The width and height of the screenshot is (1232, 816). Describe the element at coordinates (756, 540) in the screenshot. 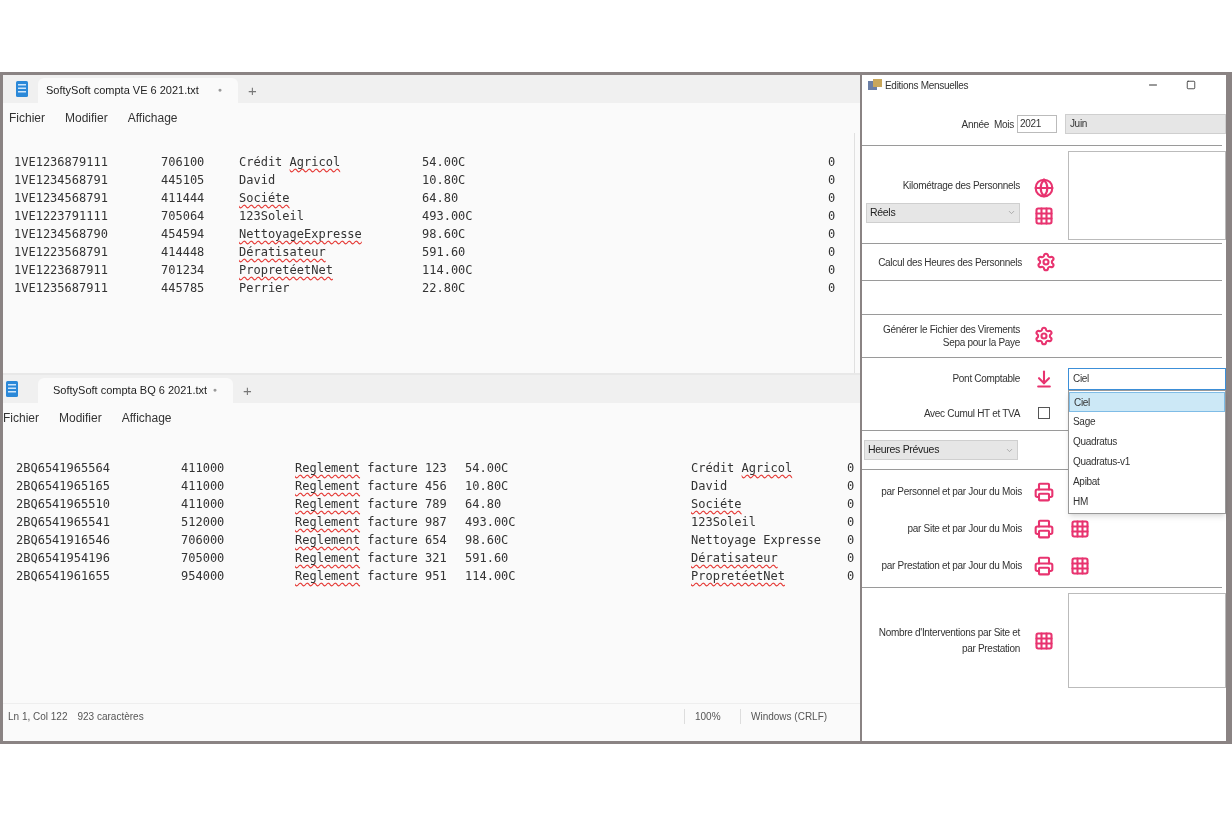

I see `text-cell-text: Nettoyage Expresse` at that location.